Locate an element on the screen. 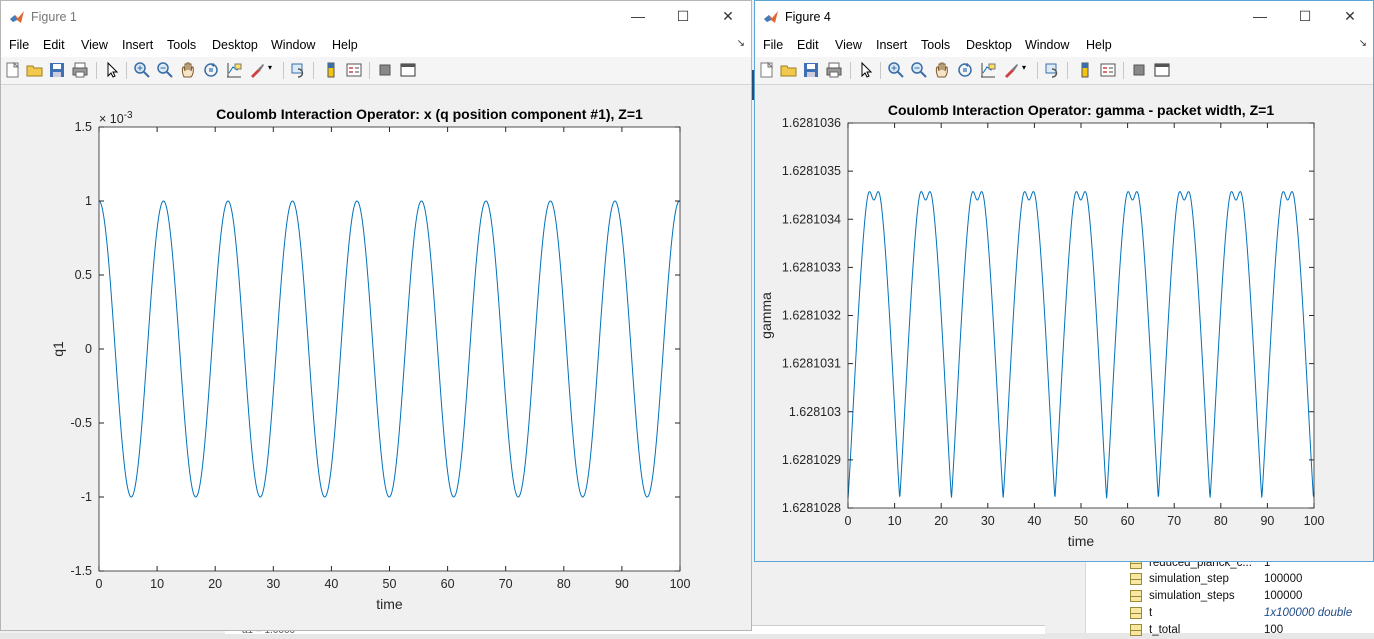  x-axis-label: time is located at coordinates (1081, 541).